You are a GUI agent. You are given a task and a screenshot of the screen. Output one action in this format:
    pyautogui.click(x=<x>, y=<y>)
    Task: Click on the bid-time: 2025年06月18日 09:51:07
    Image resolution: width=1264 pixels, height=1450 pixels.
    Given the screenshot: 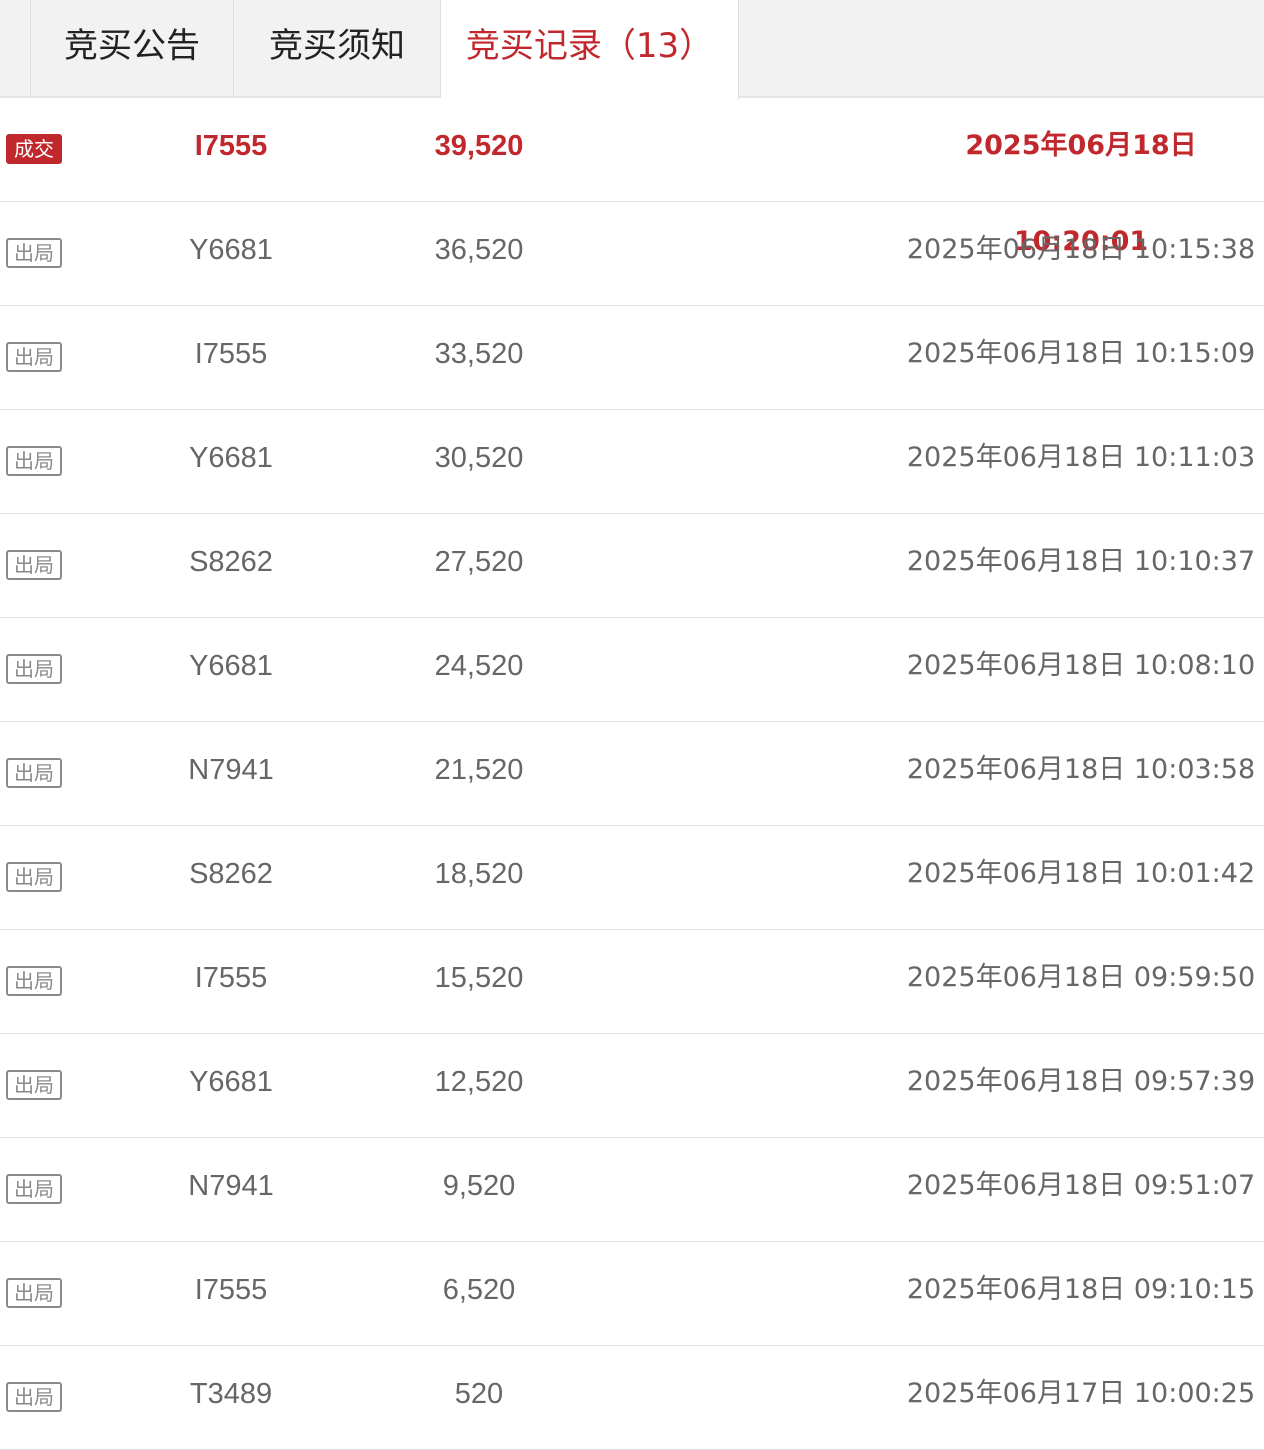 What is the action you would take?
    pyautogui.click(x=1081, y=1185)
    